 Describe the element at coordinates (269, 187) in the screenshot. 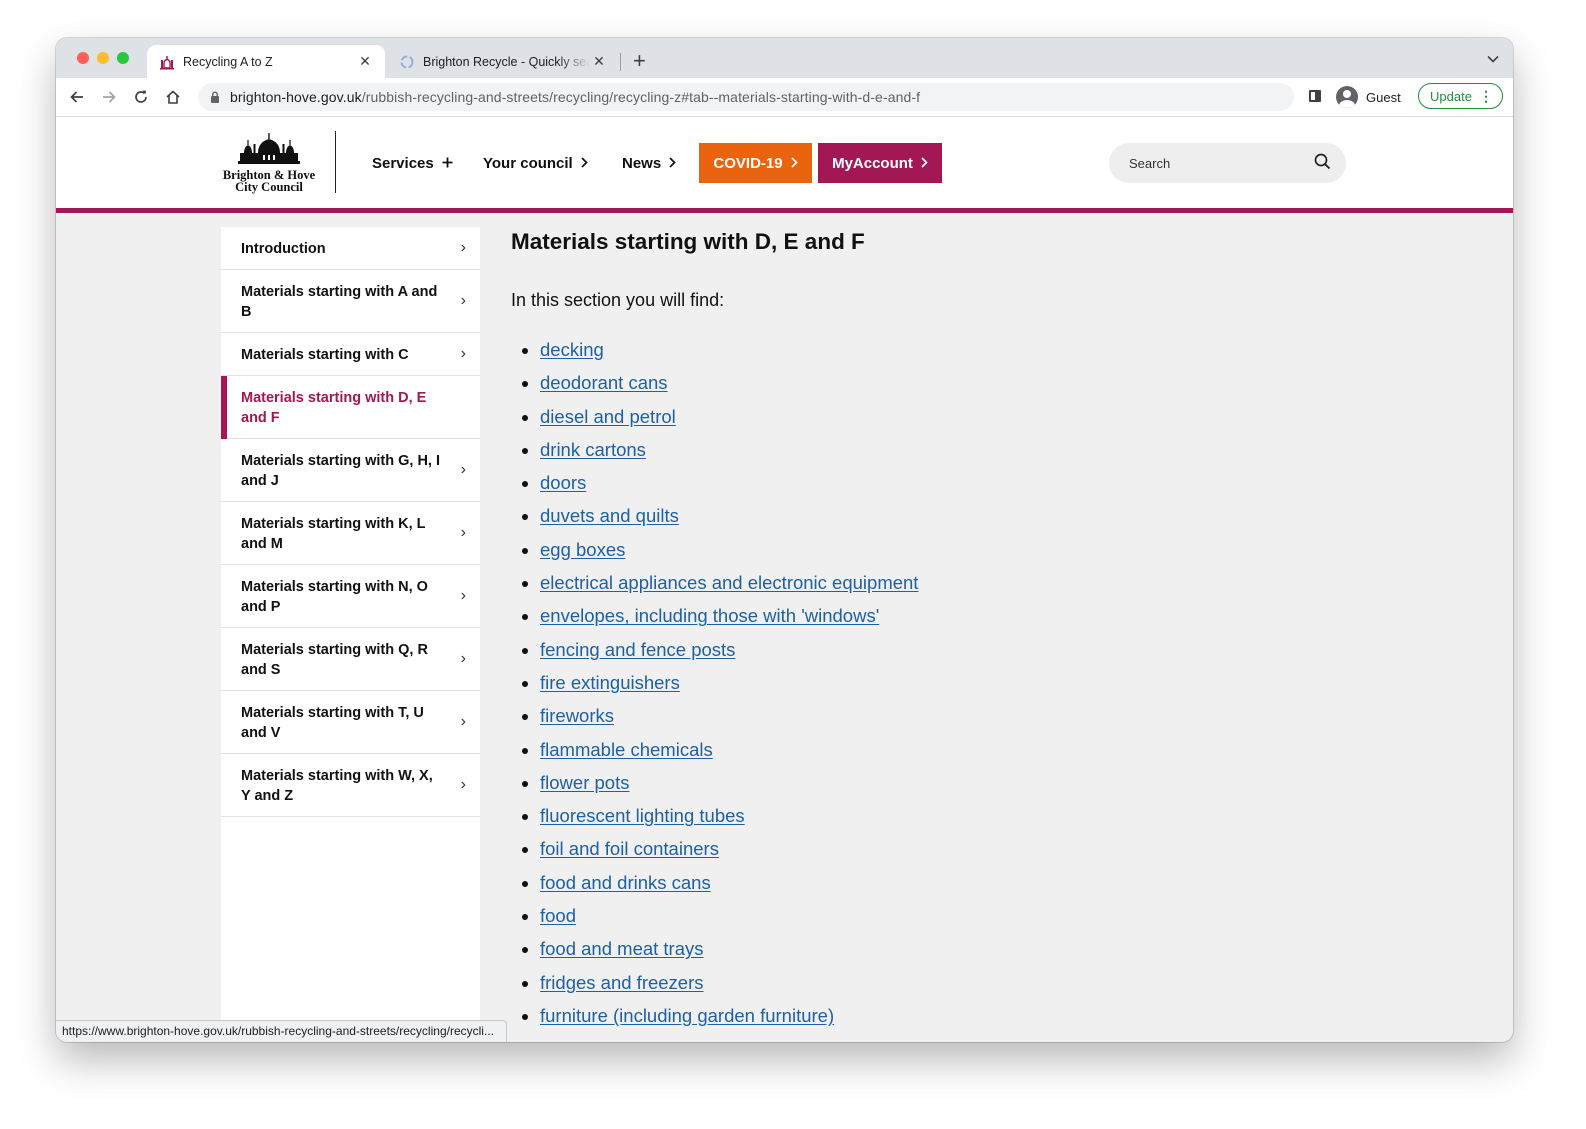

I see `logo-line-2: City Council` at that location.